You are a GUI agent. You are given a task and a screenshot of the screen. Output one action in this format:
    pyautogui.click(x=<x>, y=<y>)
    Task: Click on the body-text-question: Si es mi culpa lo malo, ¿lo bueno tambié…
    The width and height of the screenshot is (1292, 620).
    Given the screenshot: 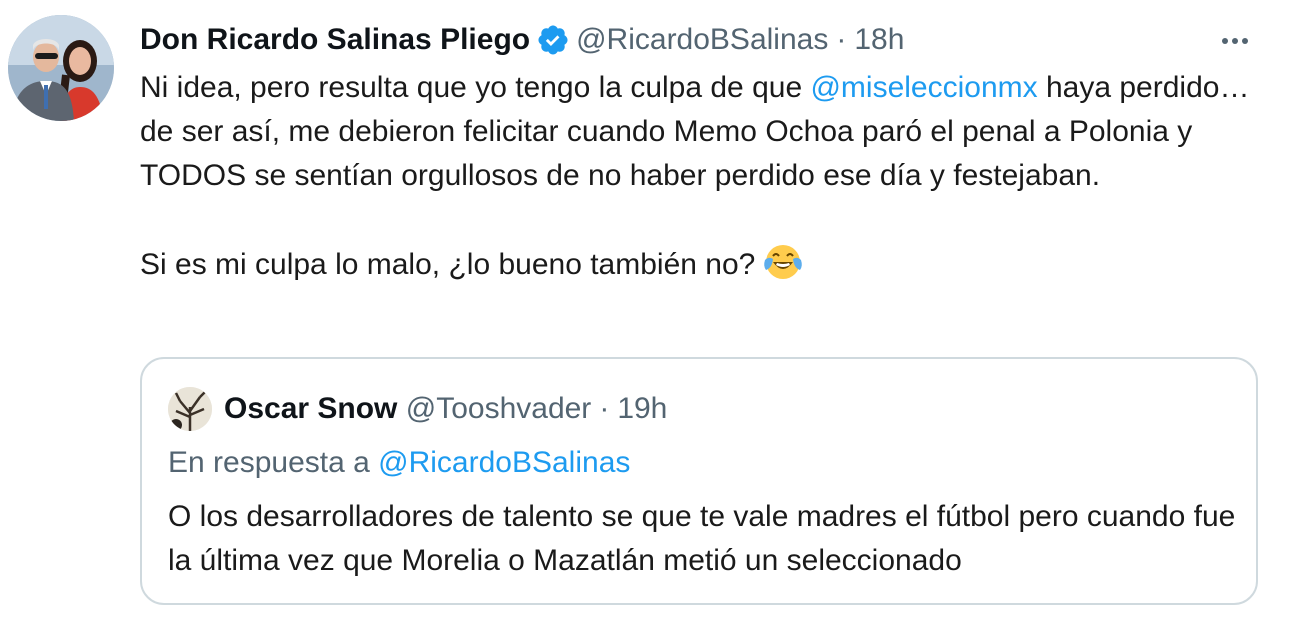 What is the action you would take?
    pyautogui.click(x=448, y=264)
    